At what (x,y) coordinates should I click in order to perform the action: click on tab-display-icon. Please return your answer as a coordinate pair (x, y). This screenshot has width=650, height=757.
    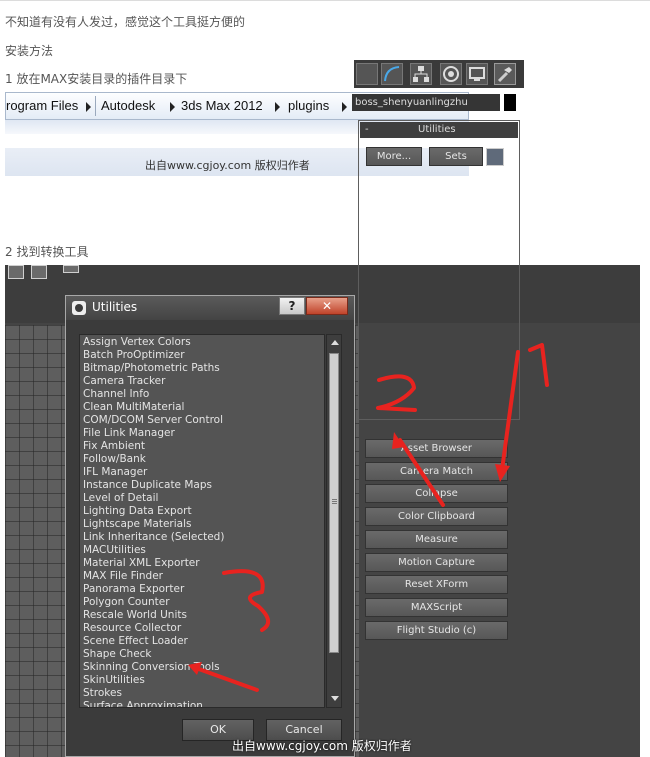
    Looking at the image, I should click on (367, 74).